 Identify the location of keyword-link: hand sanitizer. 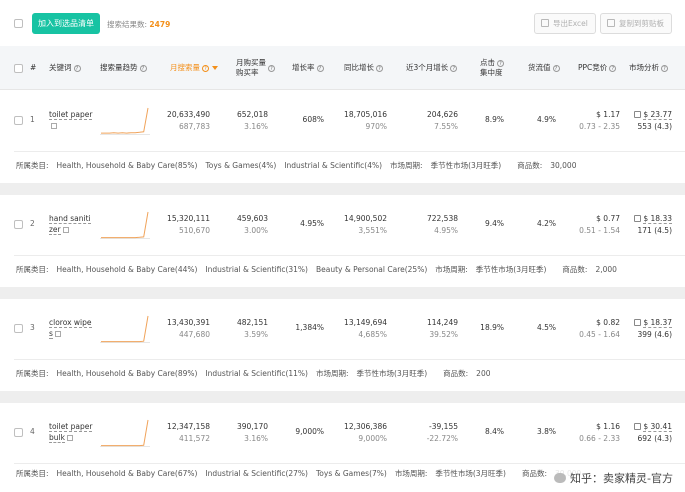
(70, 224).